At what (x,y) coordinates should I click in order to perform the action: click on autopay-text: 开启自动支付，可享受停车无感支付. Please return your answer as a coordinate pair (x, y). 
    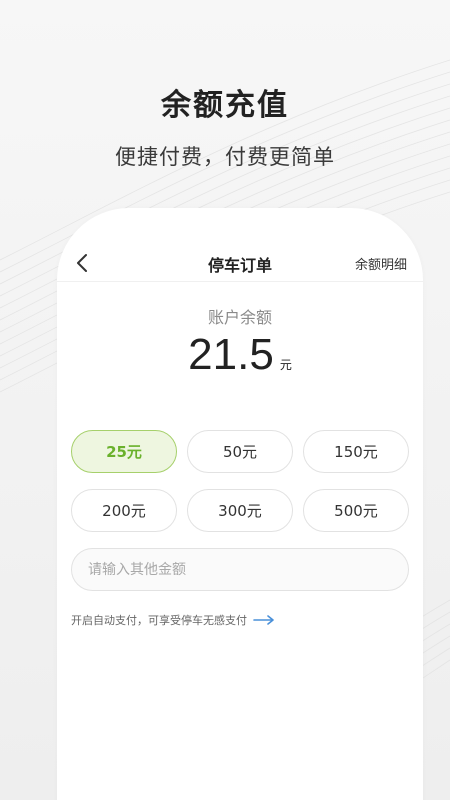
    Looking at the image, I should click on (159, 620).